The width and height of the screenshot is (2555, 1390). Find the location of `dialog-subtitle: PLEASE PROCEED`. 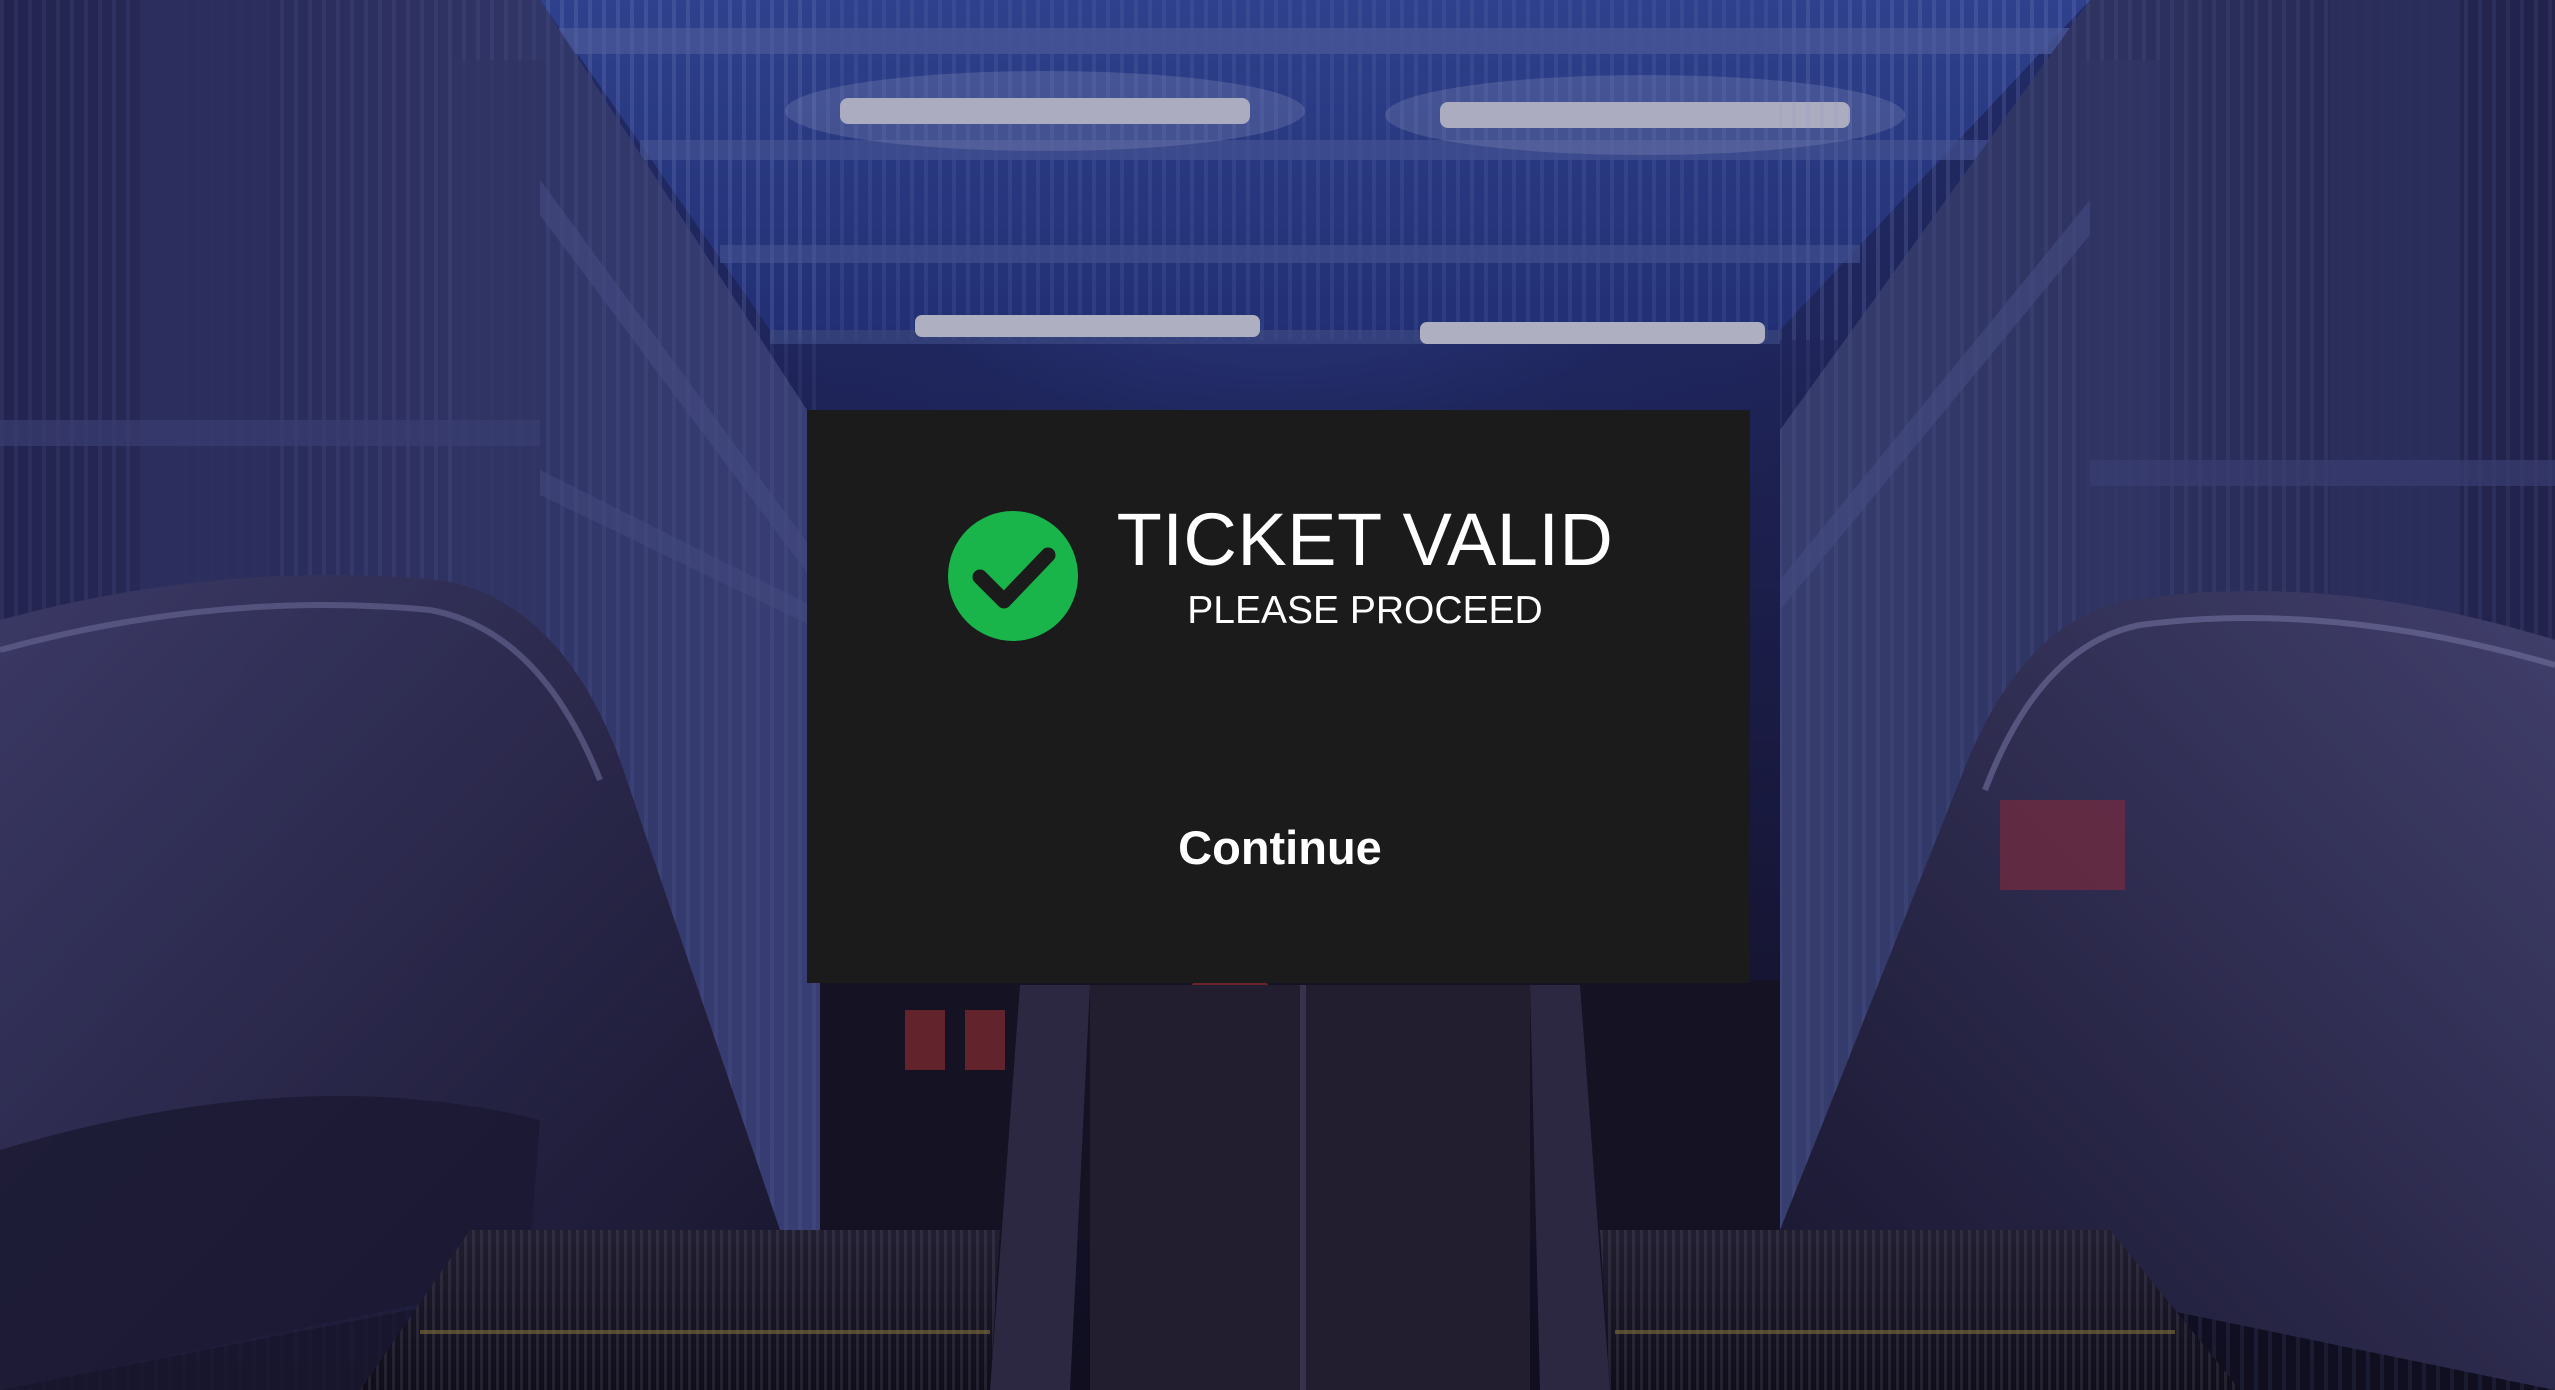

dialog-subtitle: PLEASE PROCEED is located at coordinates (1365, 610).